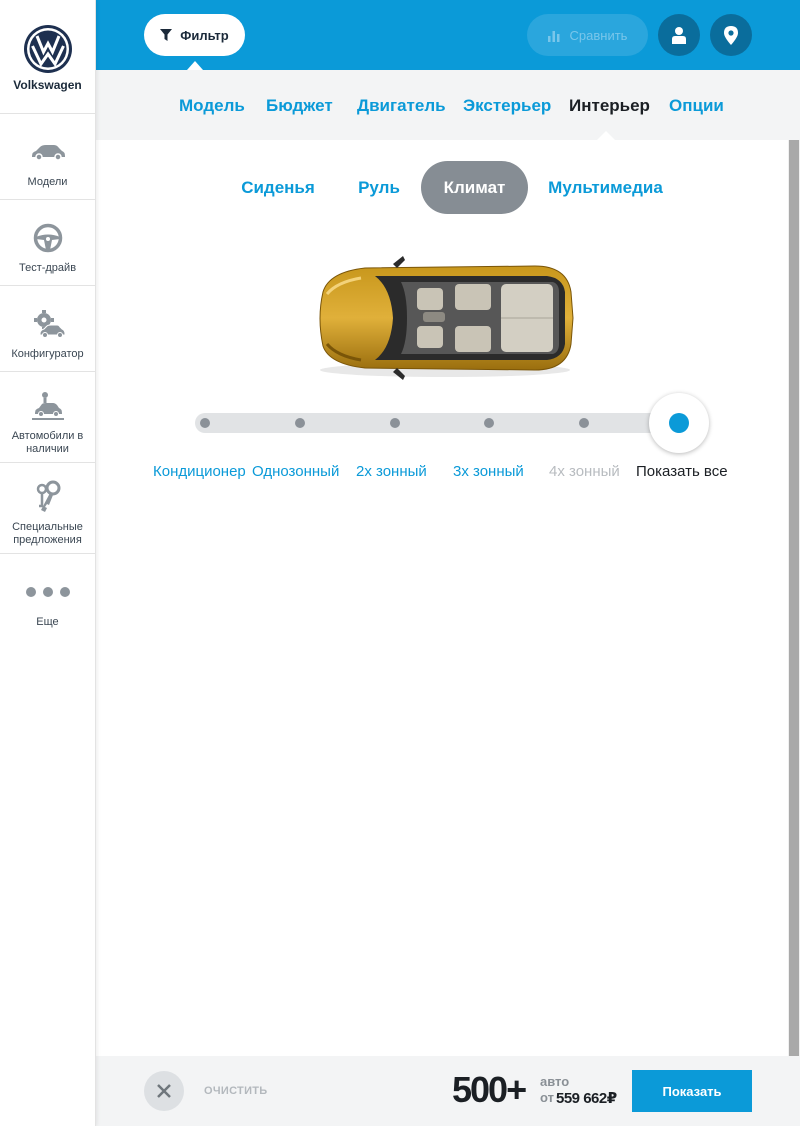 The image size is (800, 1126). What do you see at coordinates (47, 49) in the screenshot?
I see `vw-logo` at bounding box center [47, 49].